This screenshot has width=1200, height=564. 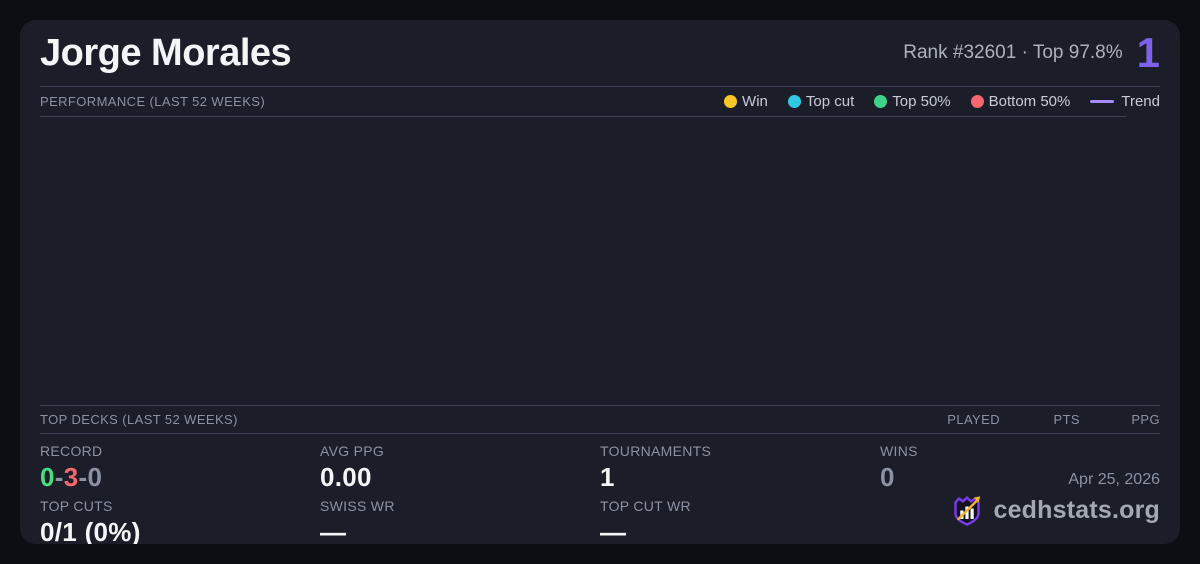 What do you see at coordinates (1140, 101) in the screenshot?
I see `legend-label: Trend` at bounding box center [1140, 101].